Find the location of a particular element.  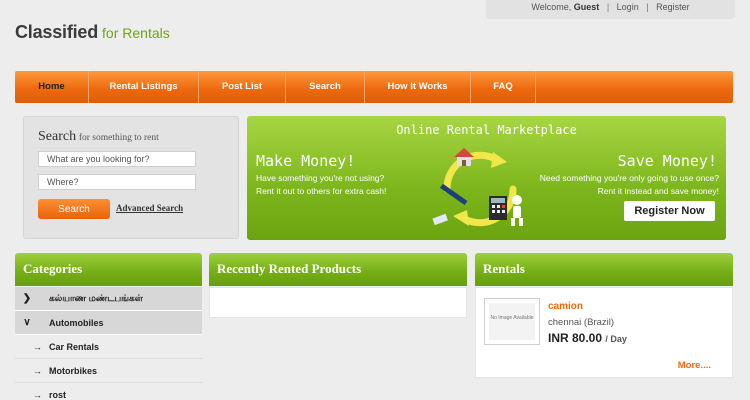

recent-products-list is located at coordinates (338, 302).